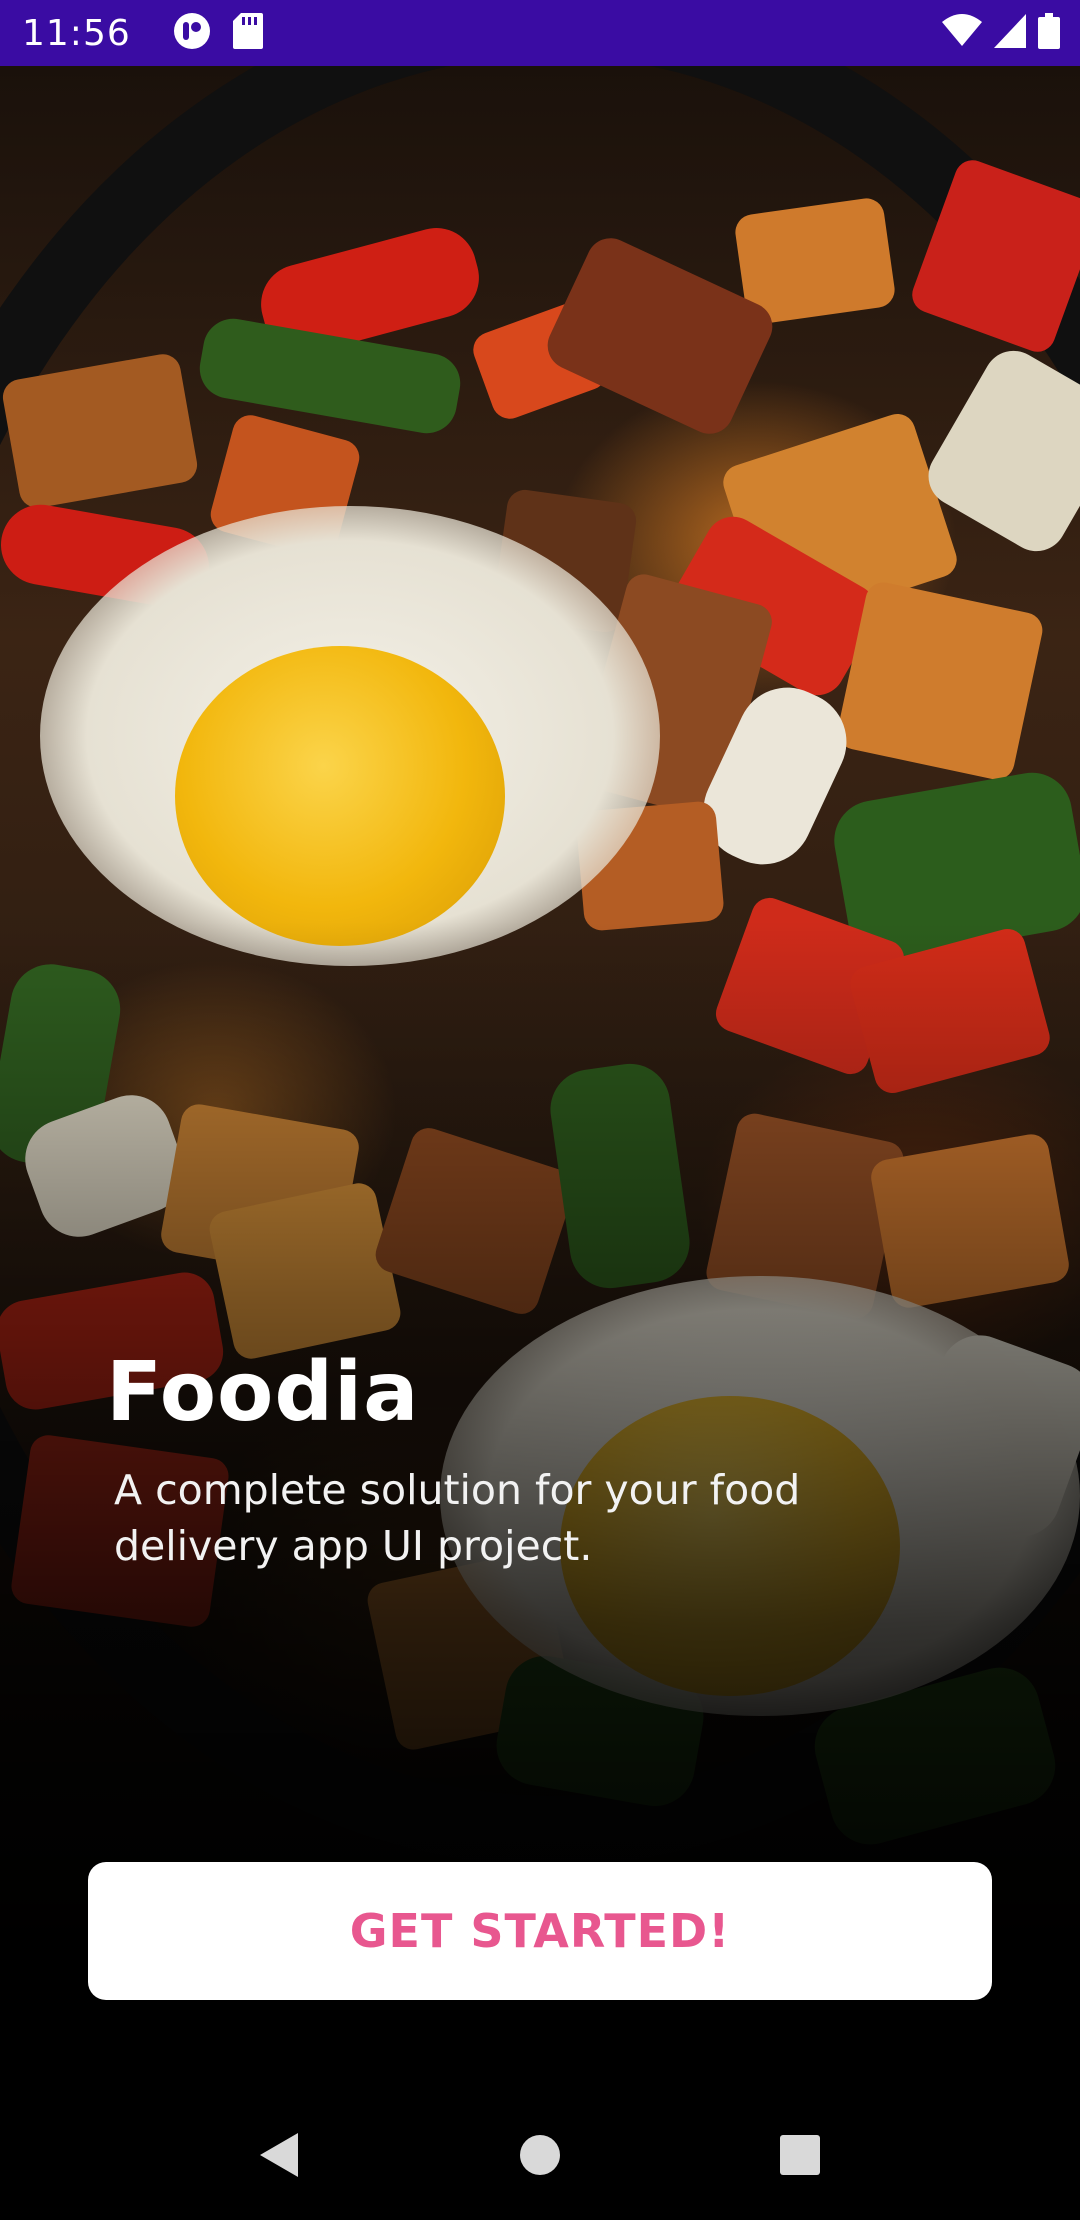 Image resolution: width=1080 pixels, height=2220 pixels. I want to click on recents-icon, so click(800, 2155).